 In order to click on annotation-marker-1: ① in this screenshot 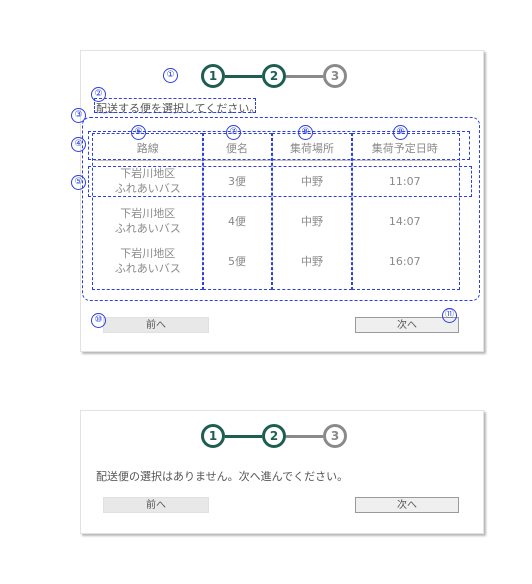, I will do `click(170, 75)`.